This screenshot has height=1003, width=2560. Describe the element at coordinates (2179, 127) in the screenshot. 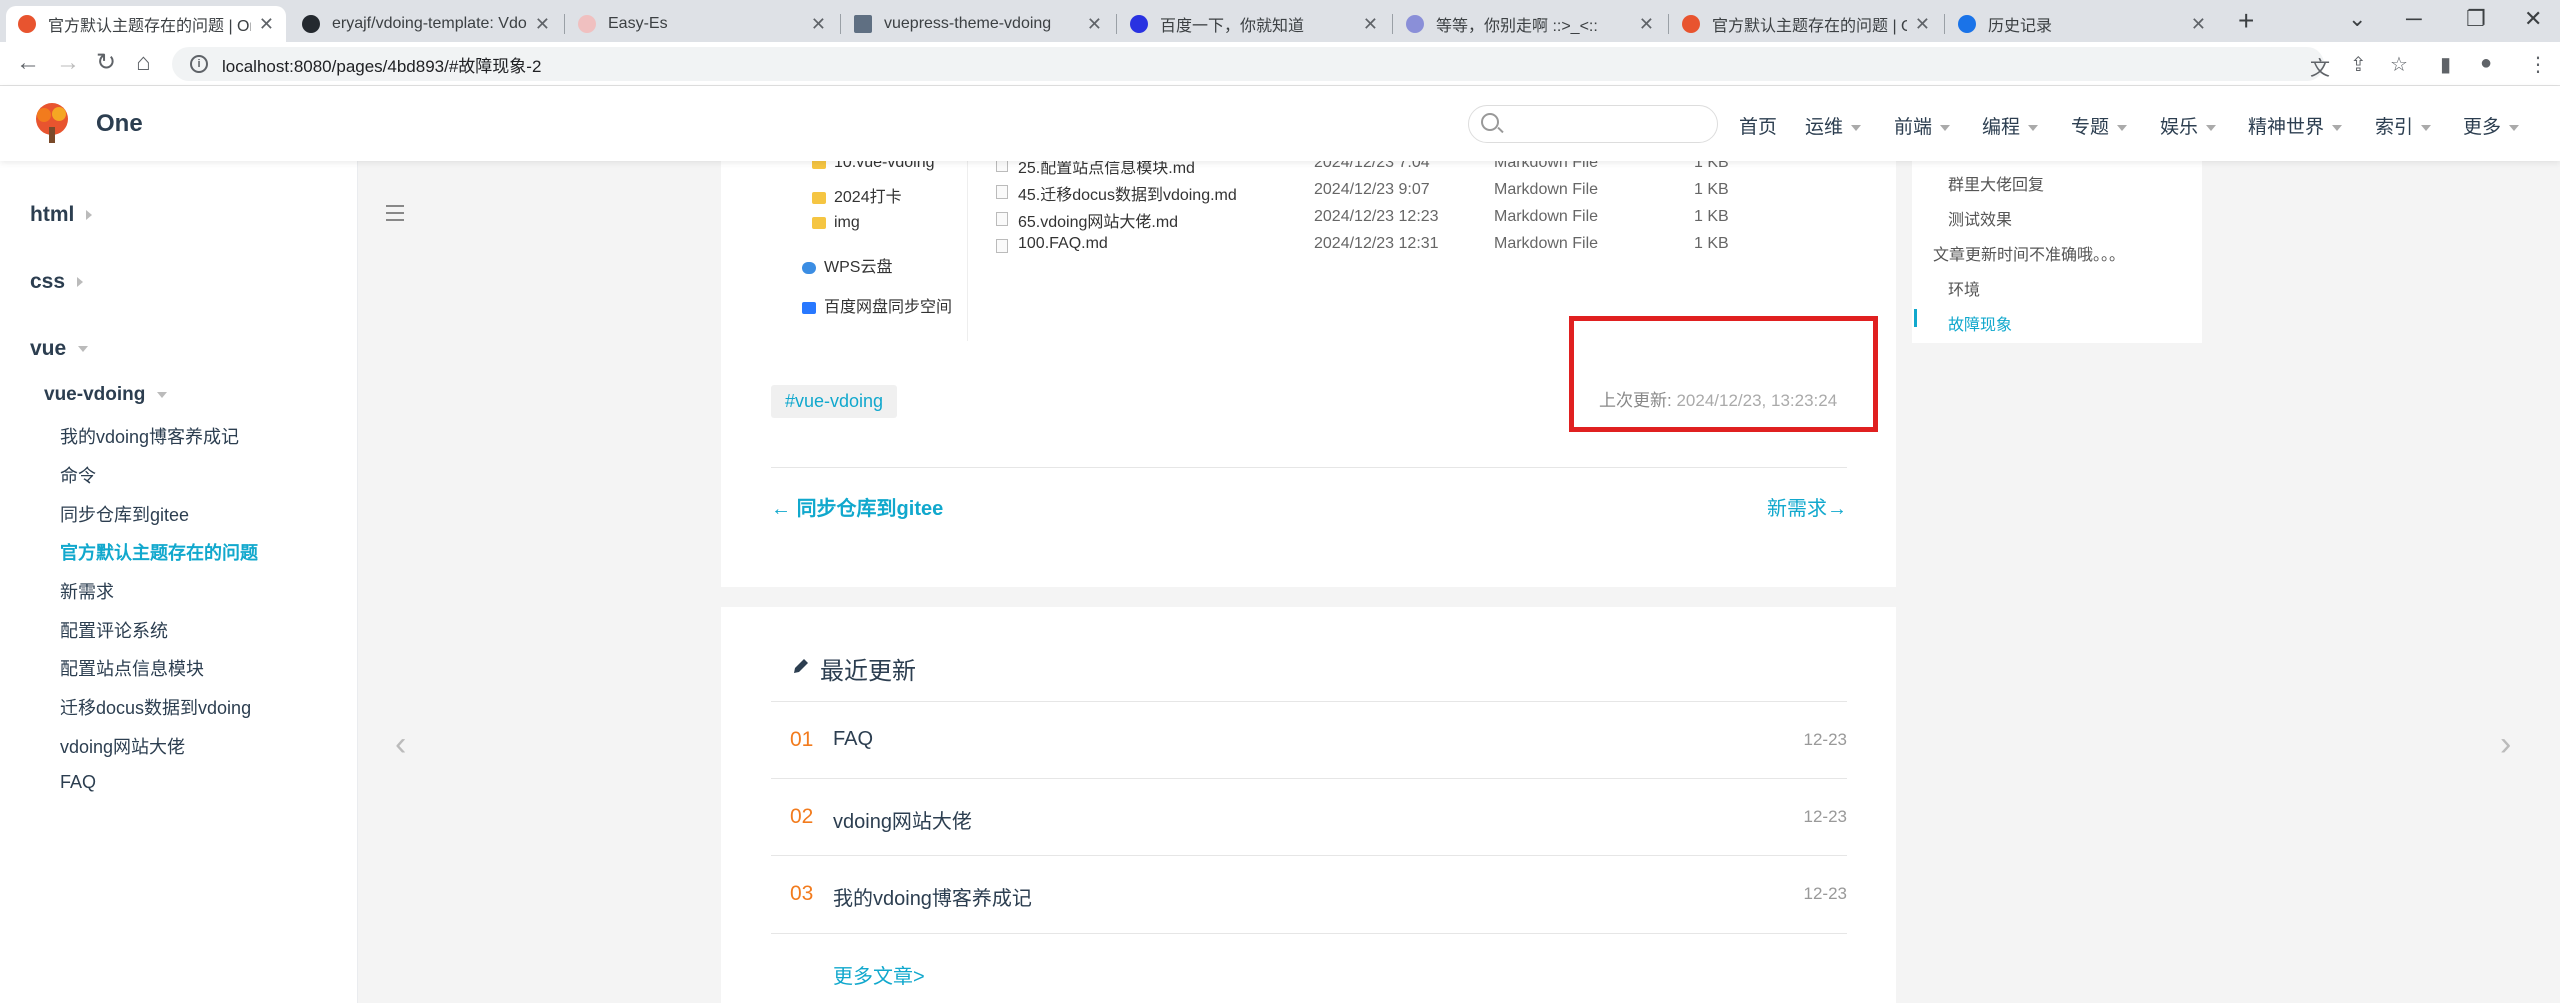

I see `nav-label: 娱乐` at that location.